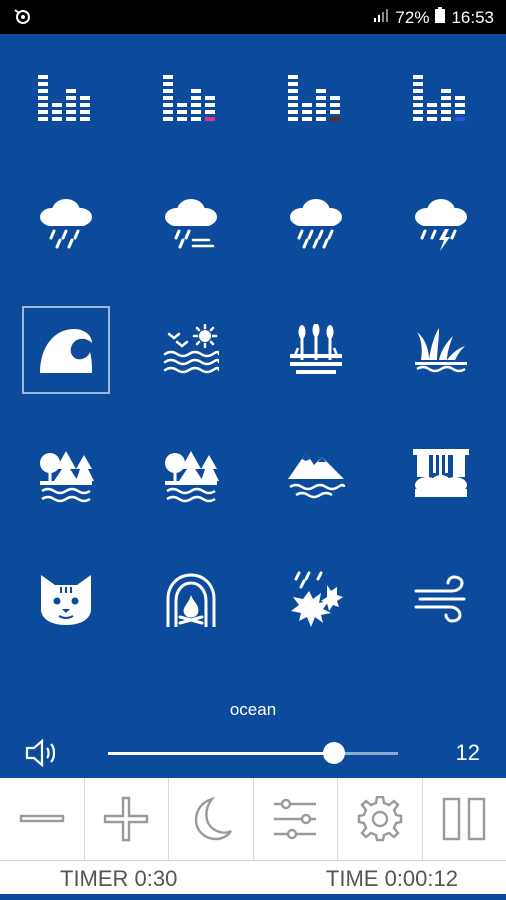 This screenshot has height=900, width=506. Describe the element at coordinates (253, 17) in the screenshot. I see `status-bar: 72% 16:53` at that location.